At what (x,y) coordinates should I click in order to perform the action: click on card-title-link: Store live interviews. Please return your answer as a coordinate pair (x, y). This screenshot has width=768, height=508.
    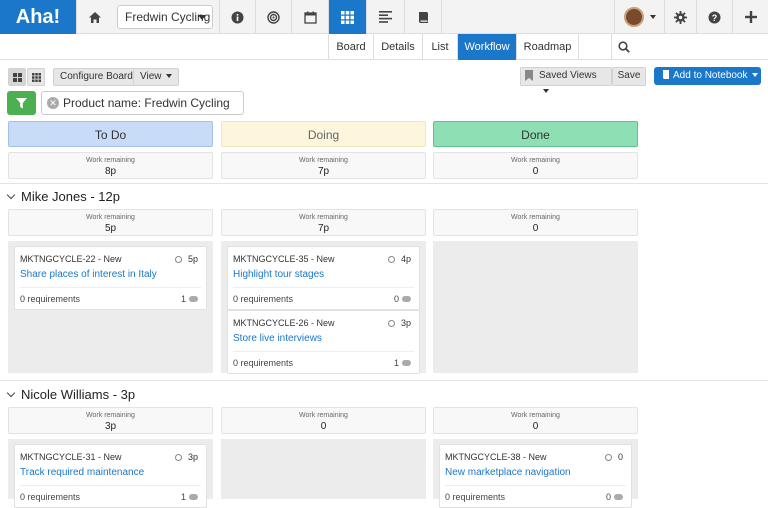
    Looking at the image, I should click on (277, 338).